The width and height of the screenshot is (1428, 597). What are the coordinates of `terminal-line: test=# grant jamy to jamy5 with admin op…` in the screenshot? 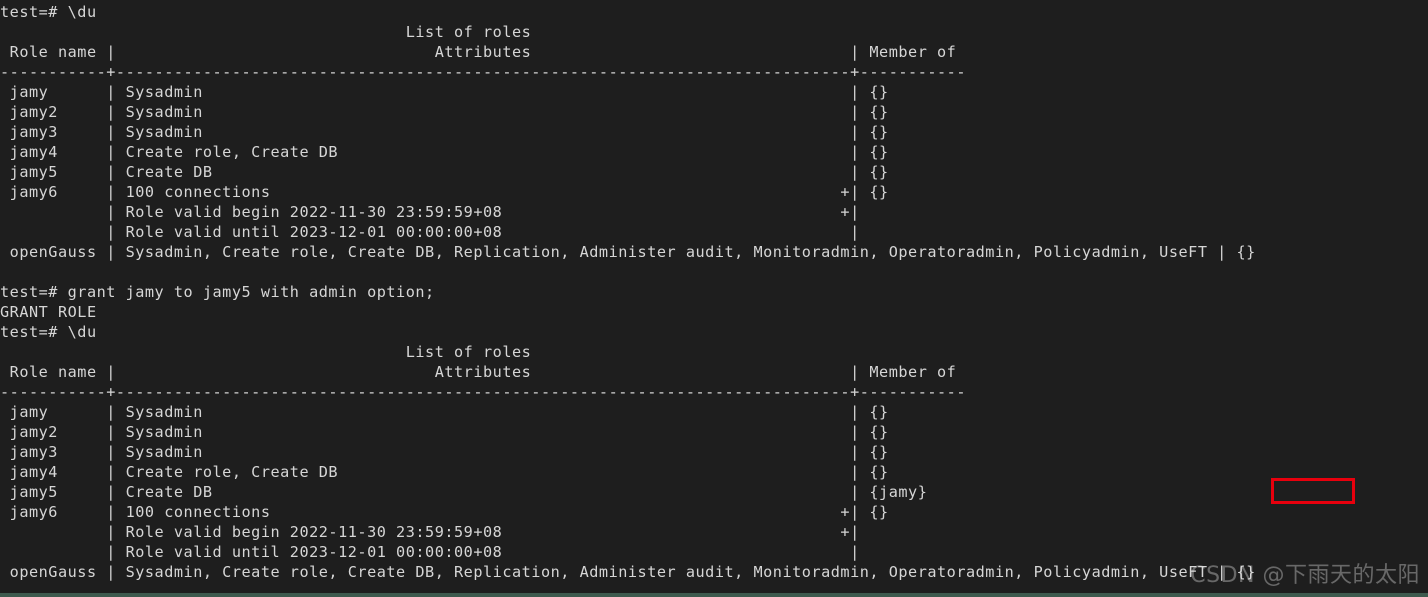 It's located at (217, 292).